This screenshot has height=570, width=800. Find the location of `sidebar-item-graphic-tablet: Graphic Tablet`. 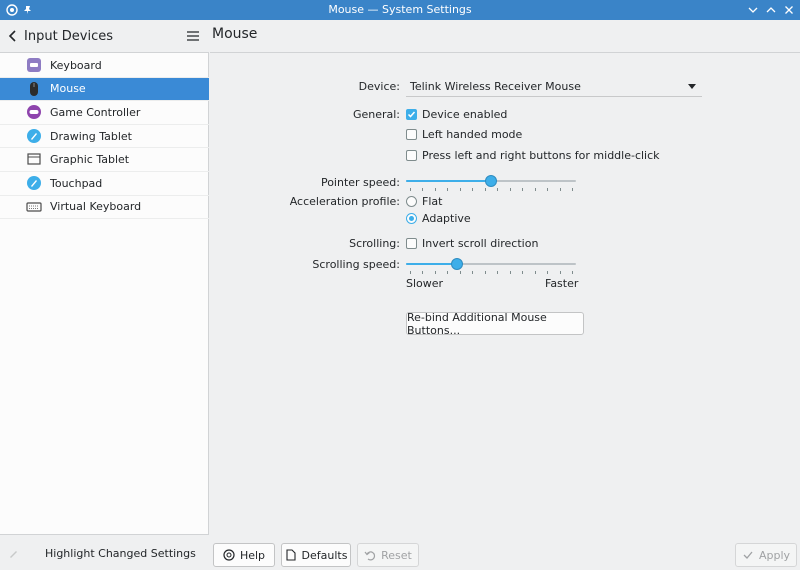

sidebar-item-graphic-tablet: Graphic Tablet is located at coordinates (104, 160).